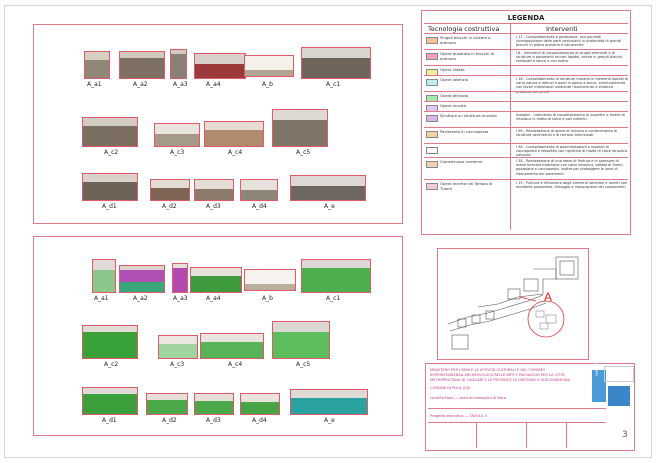 This screenshot has height=463, width=656. Describe the element at coordinates (333, 84) in the screenshot. I see `label-a-c1: A_c1` at that location.